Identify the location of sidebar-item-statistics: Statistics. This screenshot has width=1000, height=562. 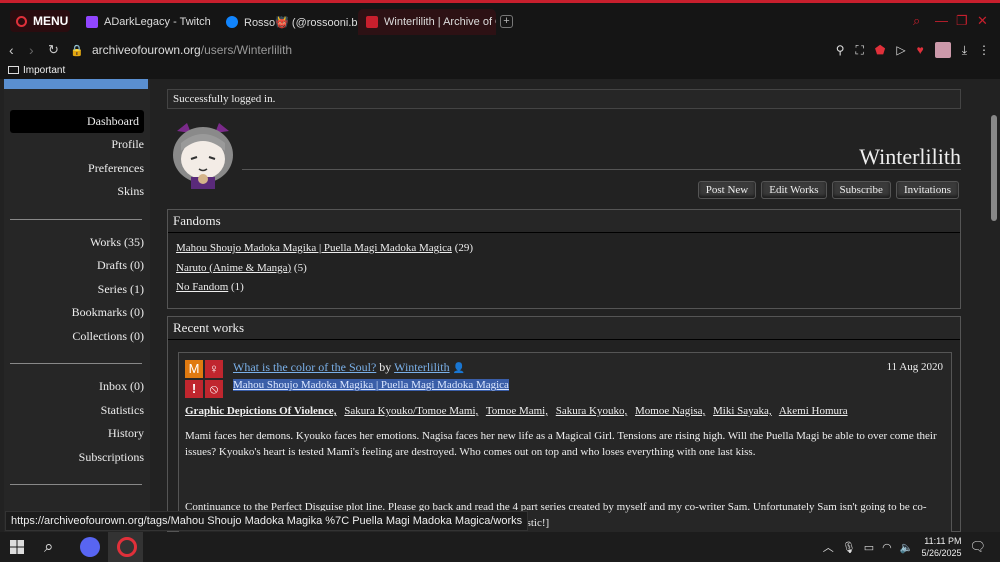
(77, 411).